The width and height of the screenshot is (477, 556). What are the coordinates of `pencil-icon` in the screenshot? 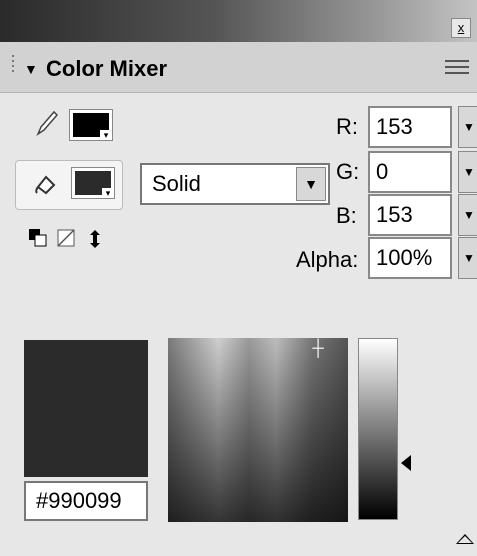 It's located at (47, 126).